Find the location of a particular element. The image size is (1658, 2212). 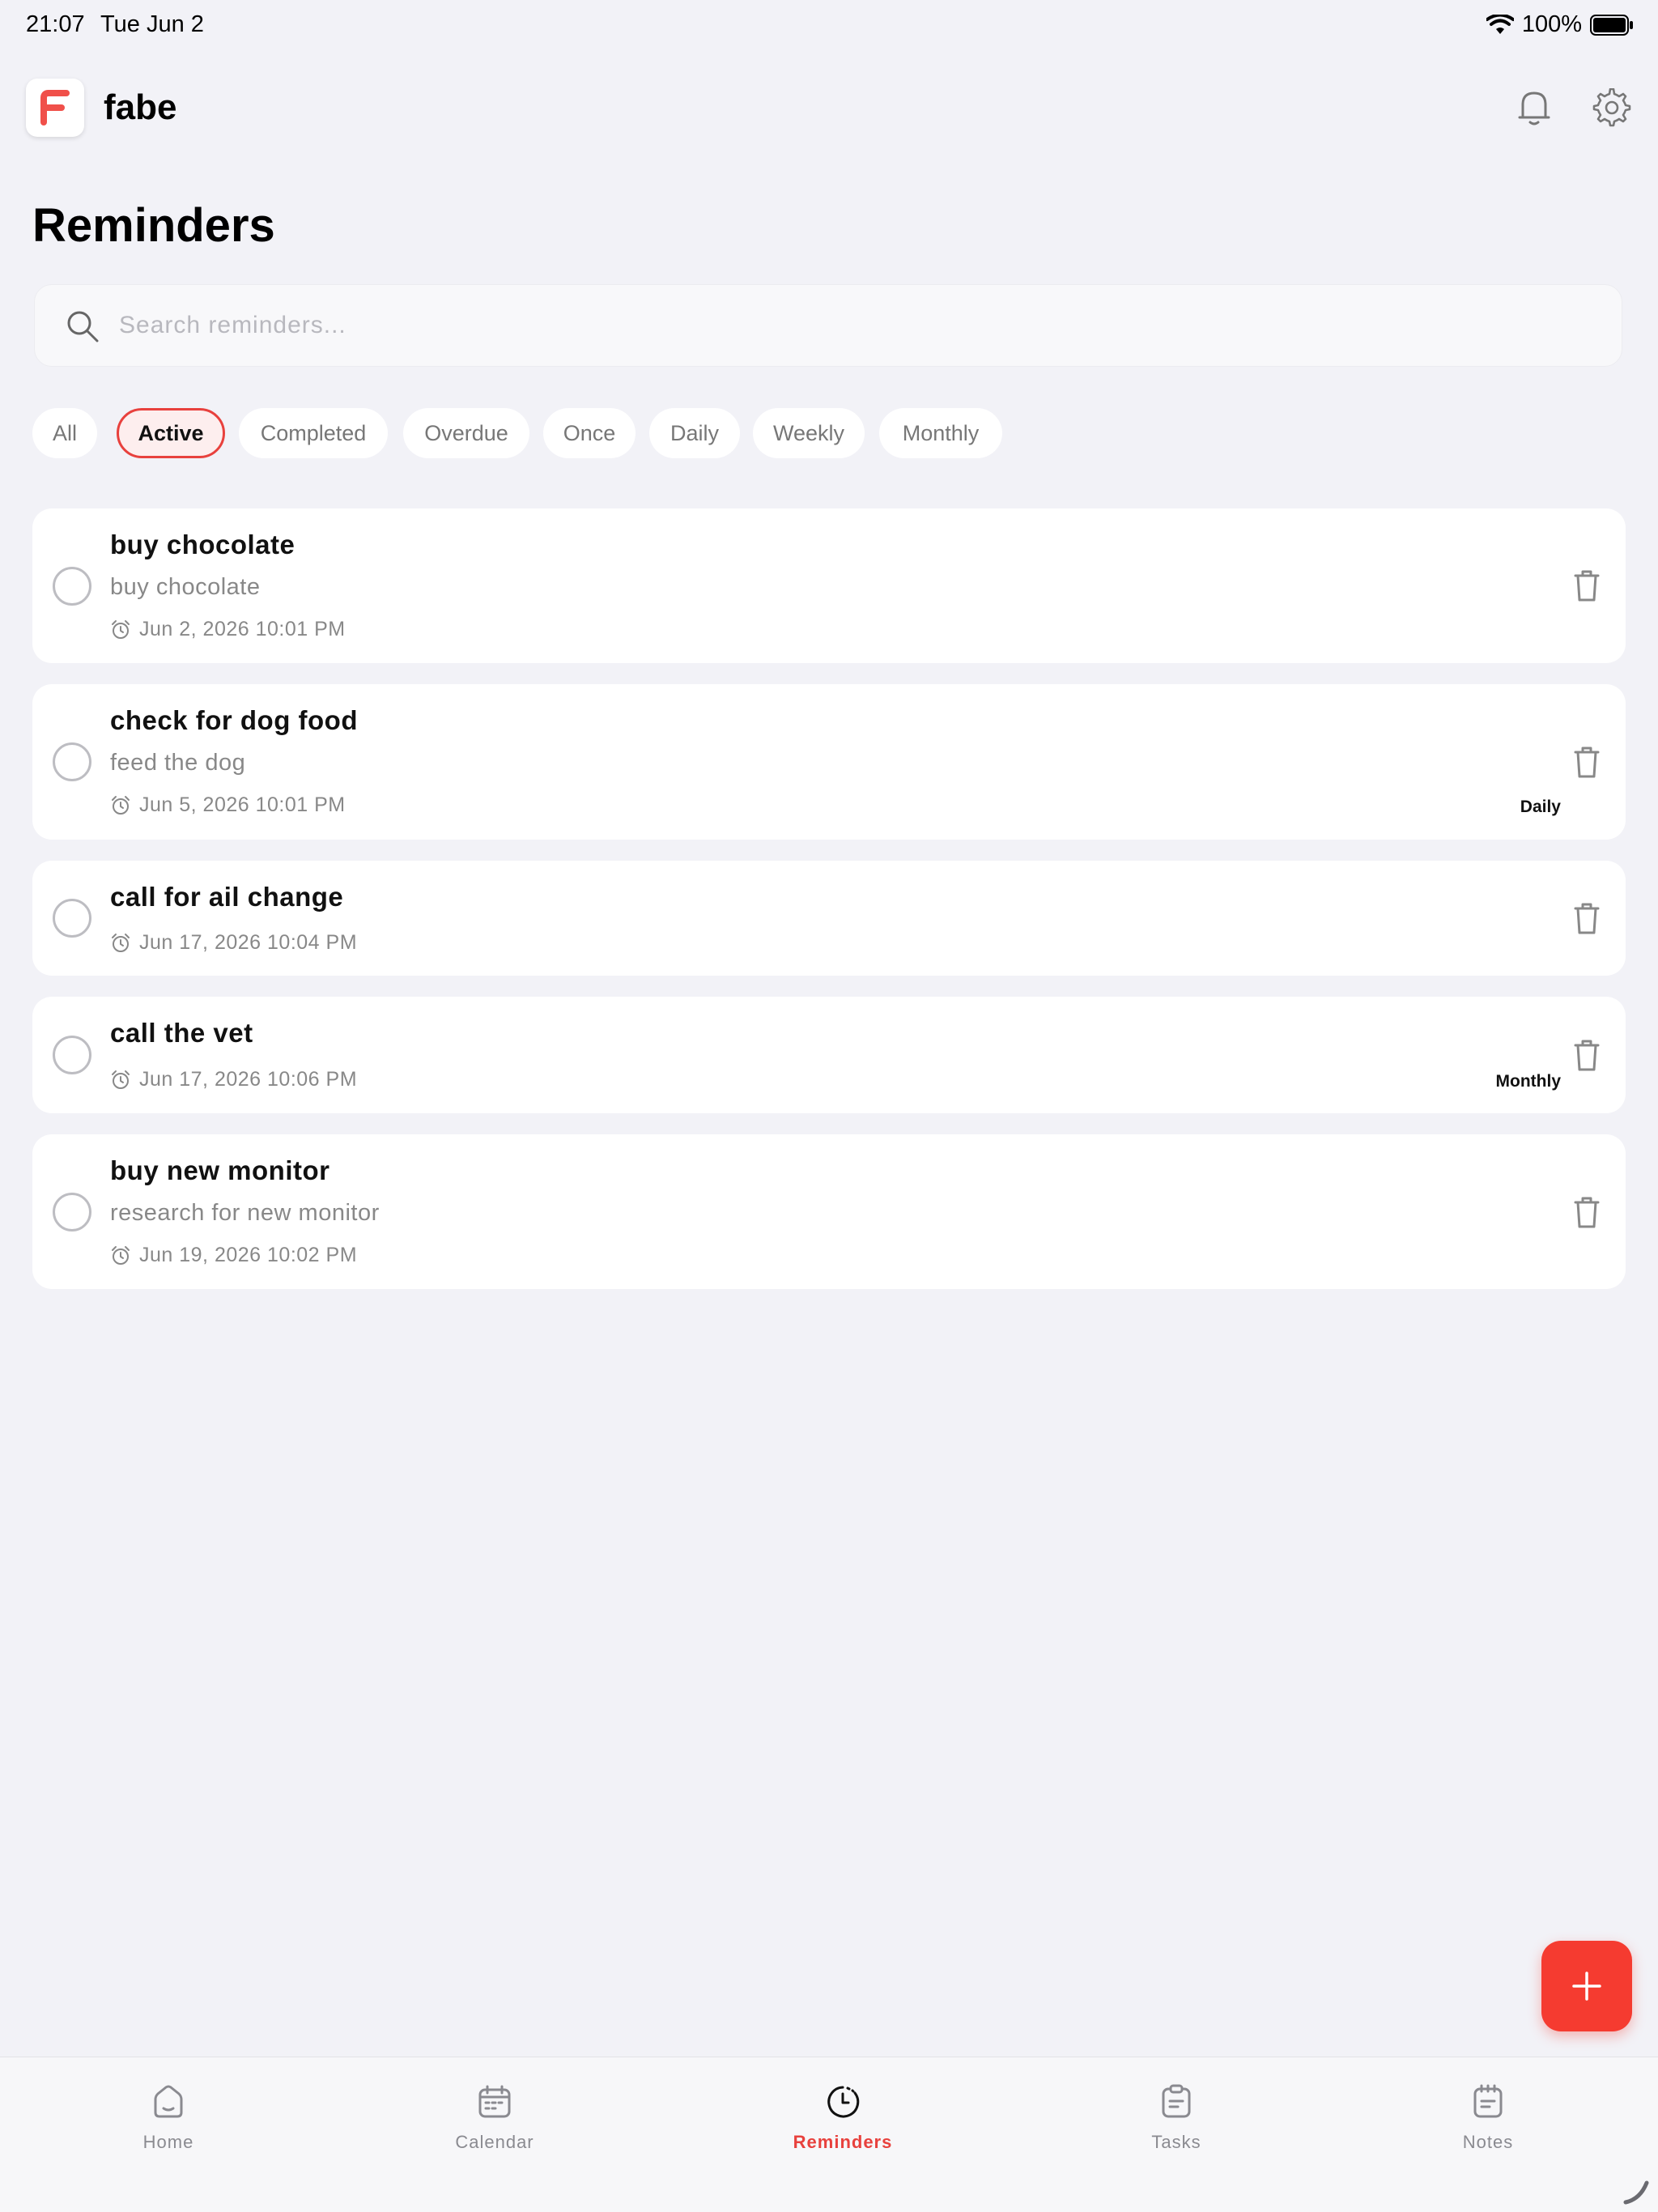

filter-chip-label: Overdue is located at coordinates (466, 433).